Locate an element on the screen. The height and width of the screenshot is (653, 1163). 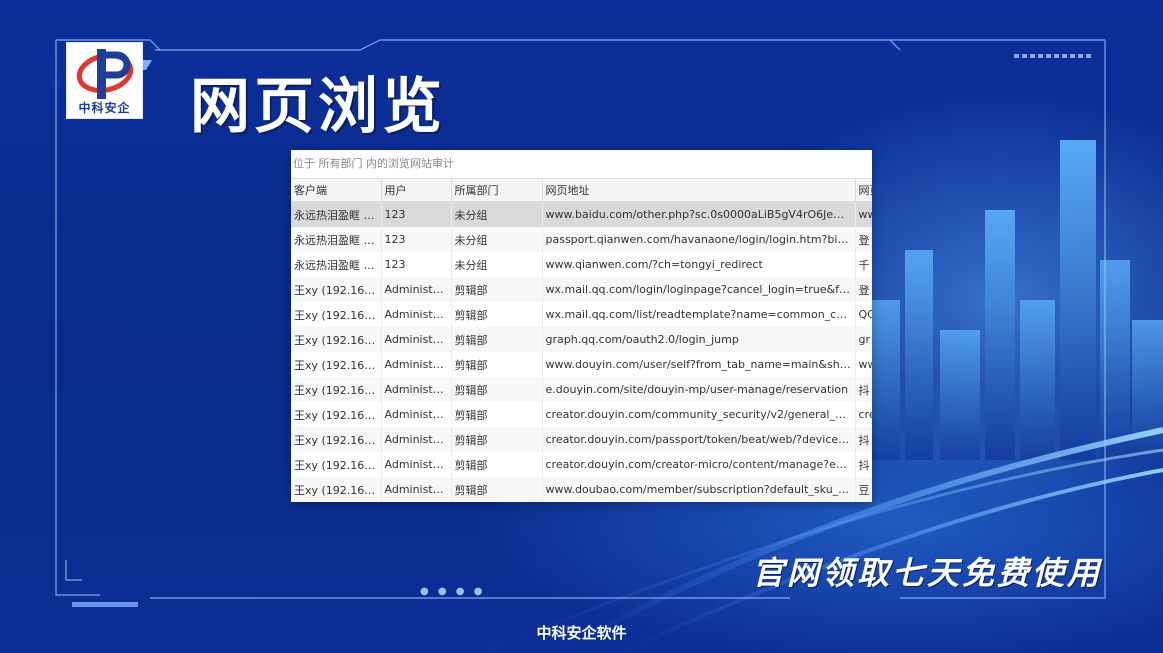
cell-title: 豆 is located at coordinates (863, 489).